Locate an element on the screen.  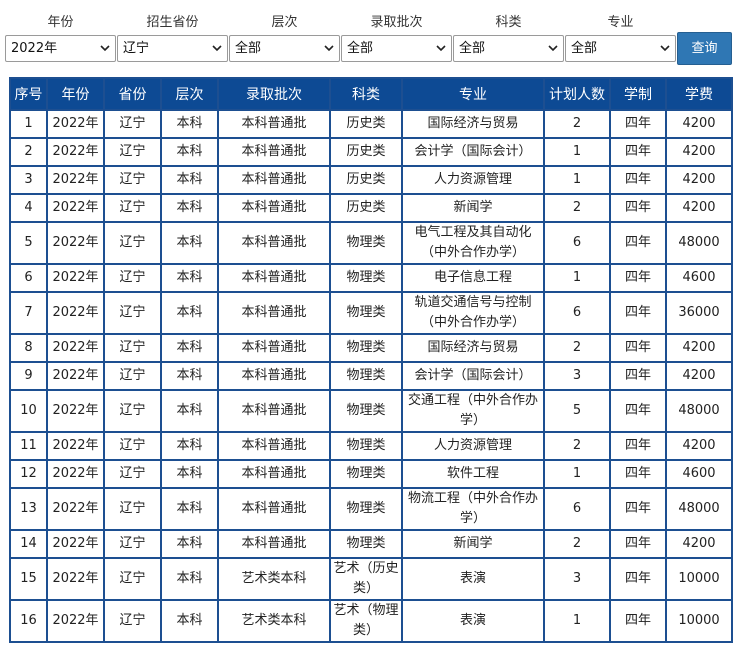
major-select: 全部 is located at coordinates (620, 48).